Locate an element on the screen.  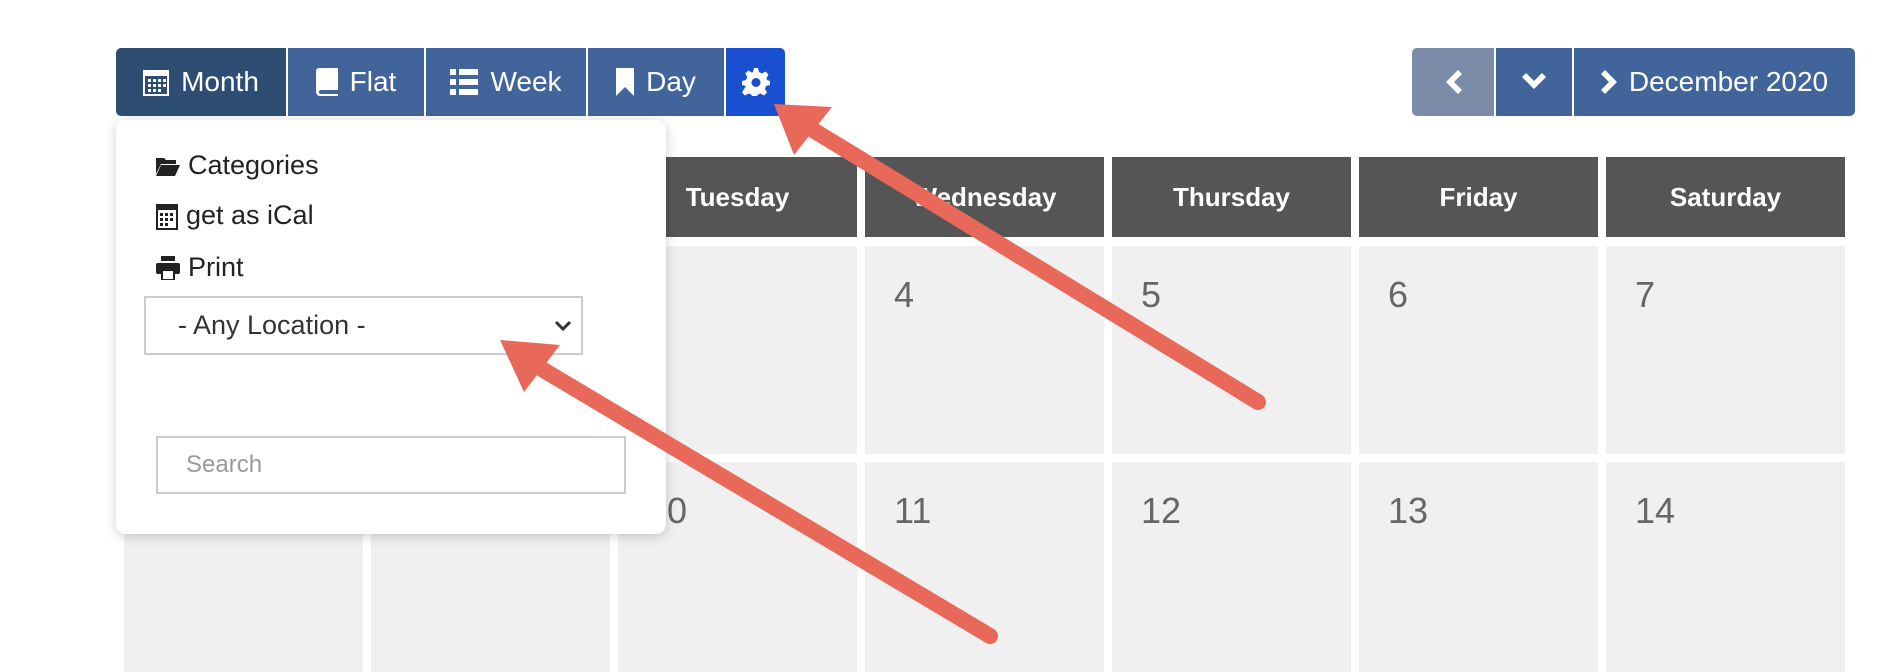
menu-item-ical: get as iCal is located at coordinates (235, 215).